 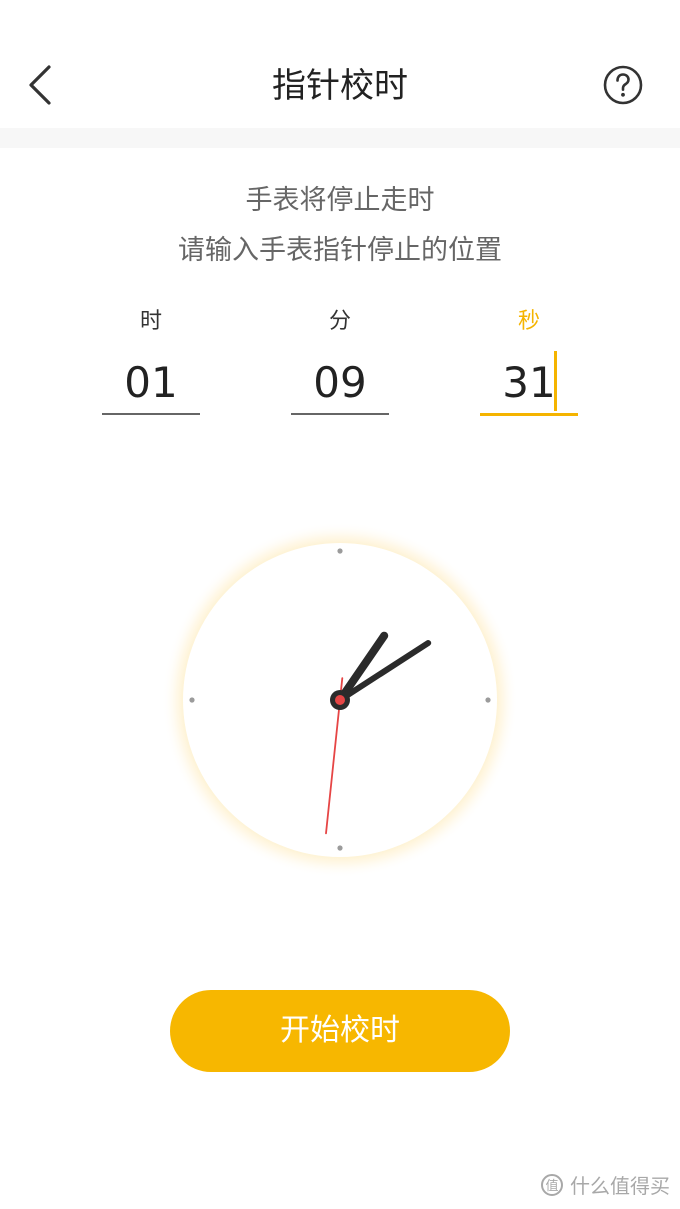 I want to click on text-cursor, so click(x=555, y=381).